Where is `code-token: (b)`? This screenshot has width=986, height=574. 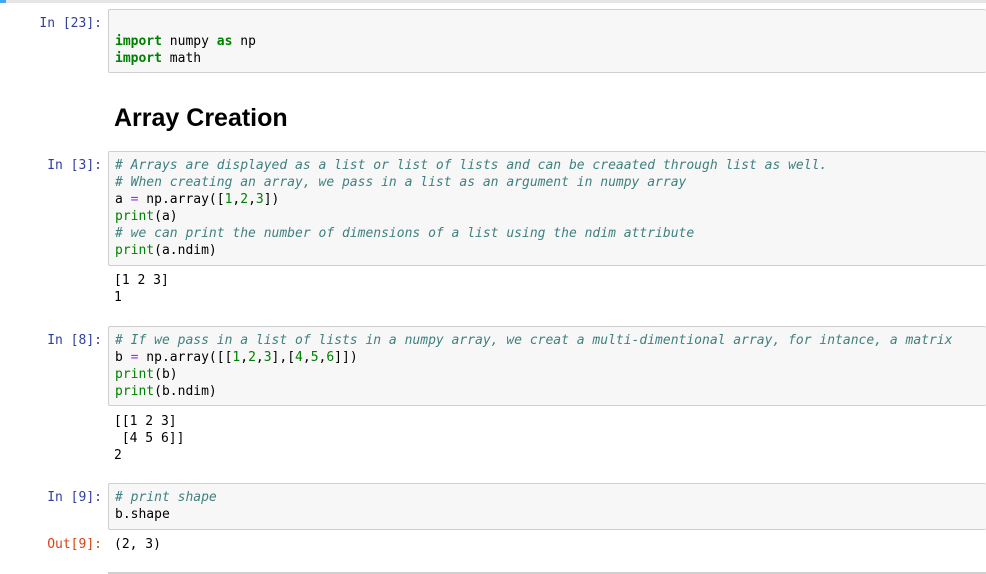
code-token: (b) is located at coordinates (166, 374).